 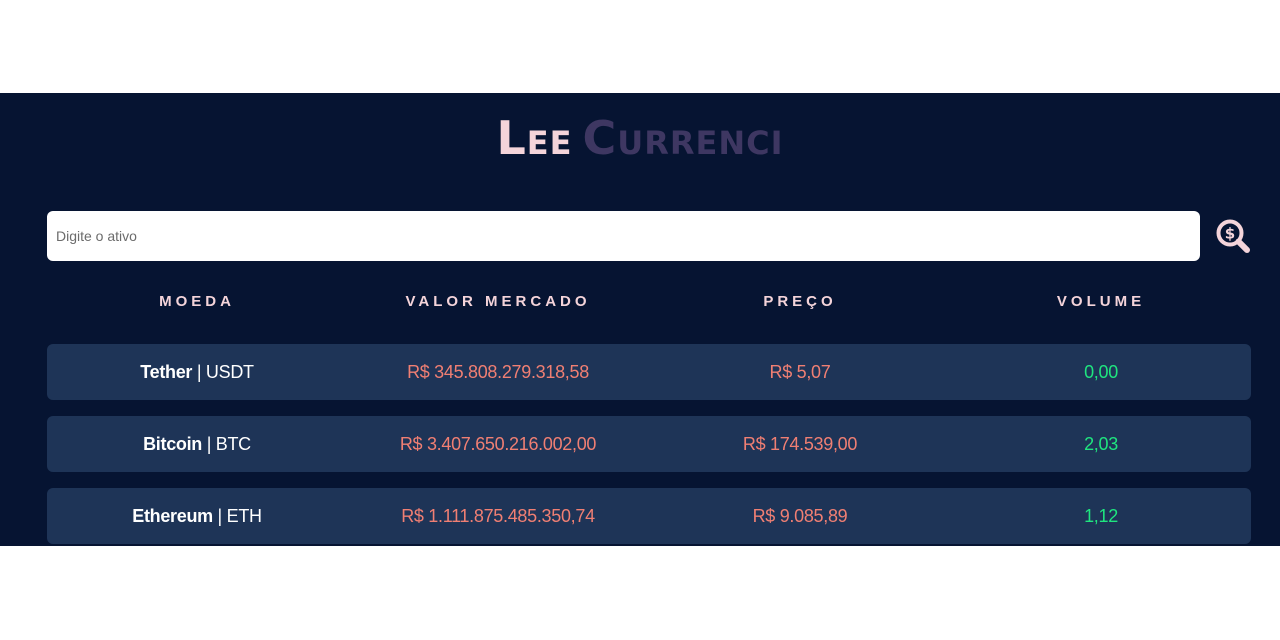 I want to click on coin-symbol: BTC, so click(x=233, y=443).